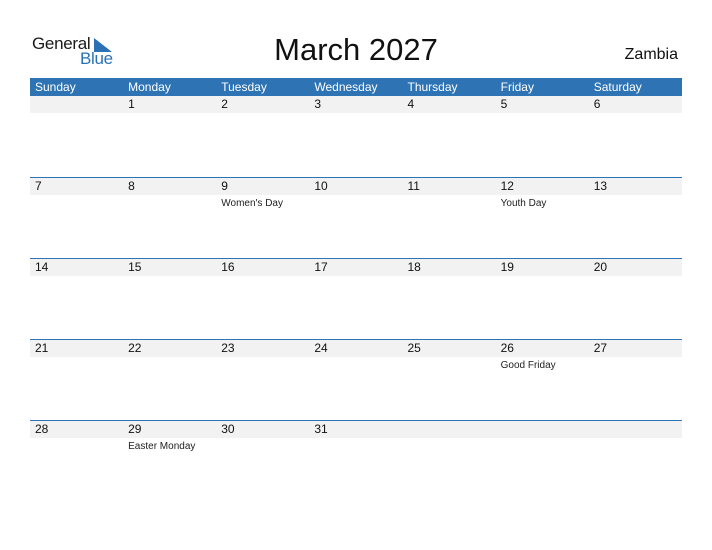  Describe the element at coordinates (507, 267) in the screenshot. I see `day-number: 19` at that location.